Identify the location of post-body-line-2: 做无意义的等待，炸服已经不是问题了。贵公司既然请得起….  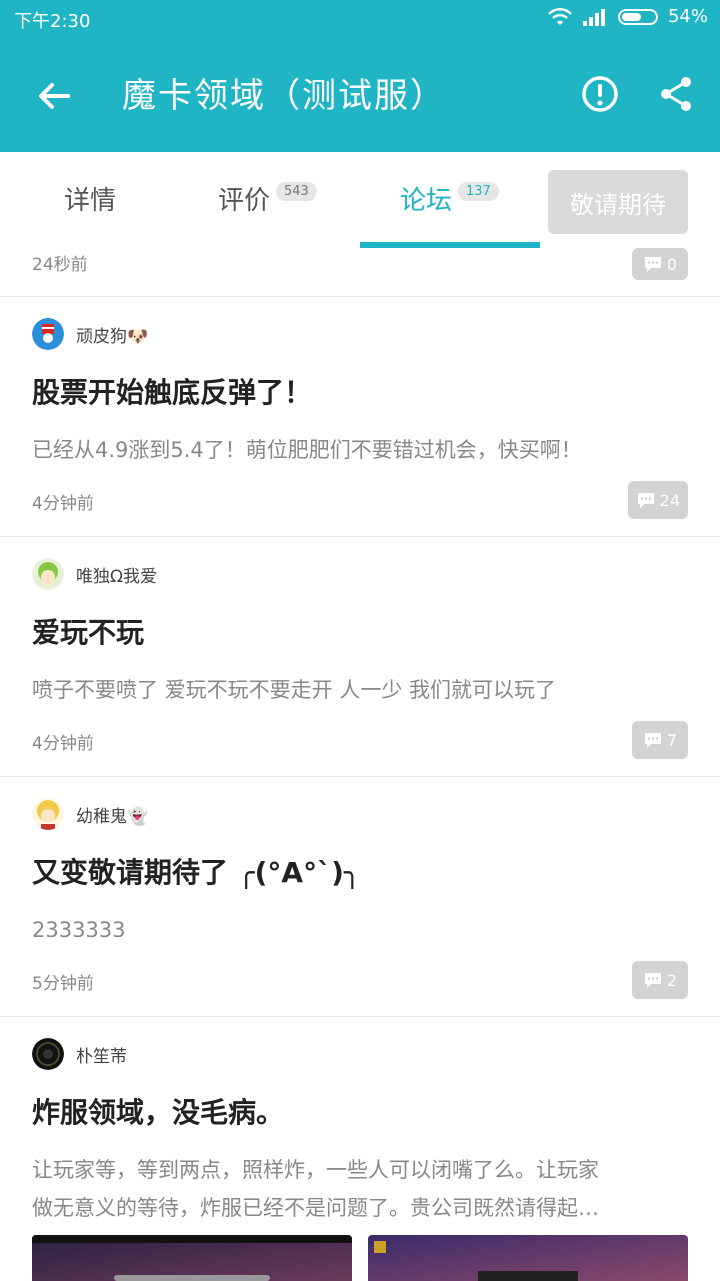
(315, 1208).